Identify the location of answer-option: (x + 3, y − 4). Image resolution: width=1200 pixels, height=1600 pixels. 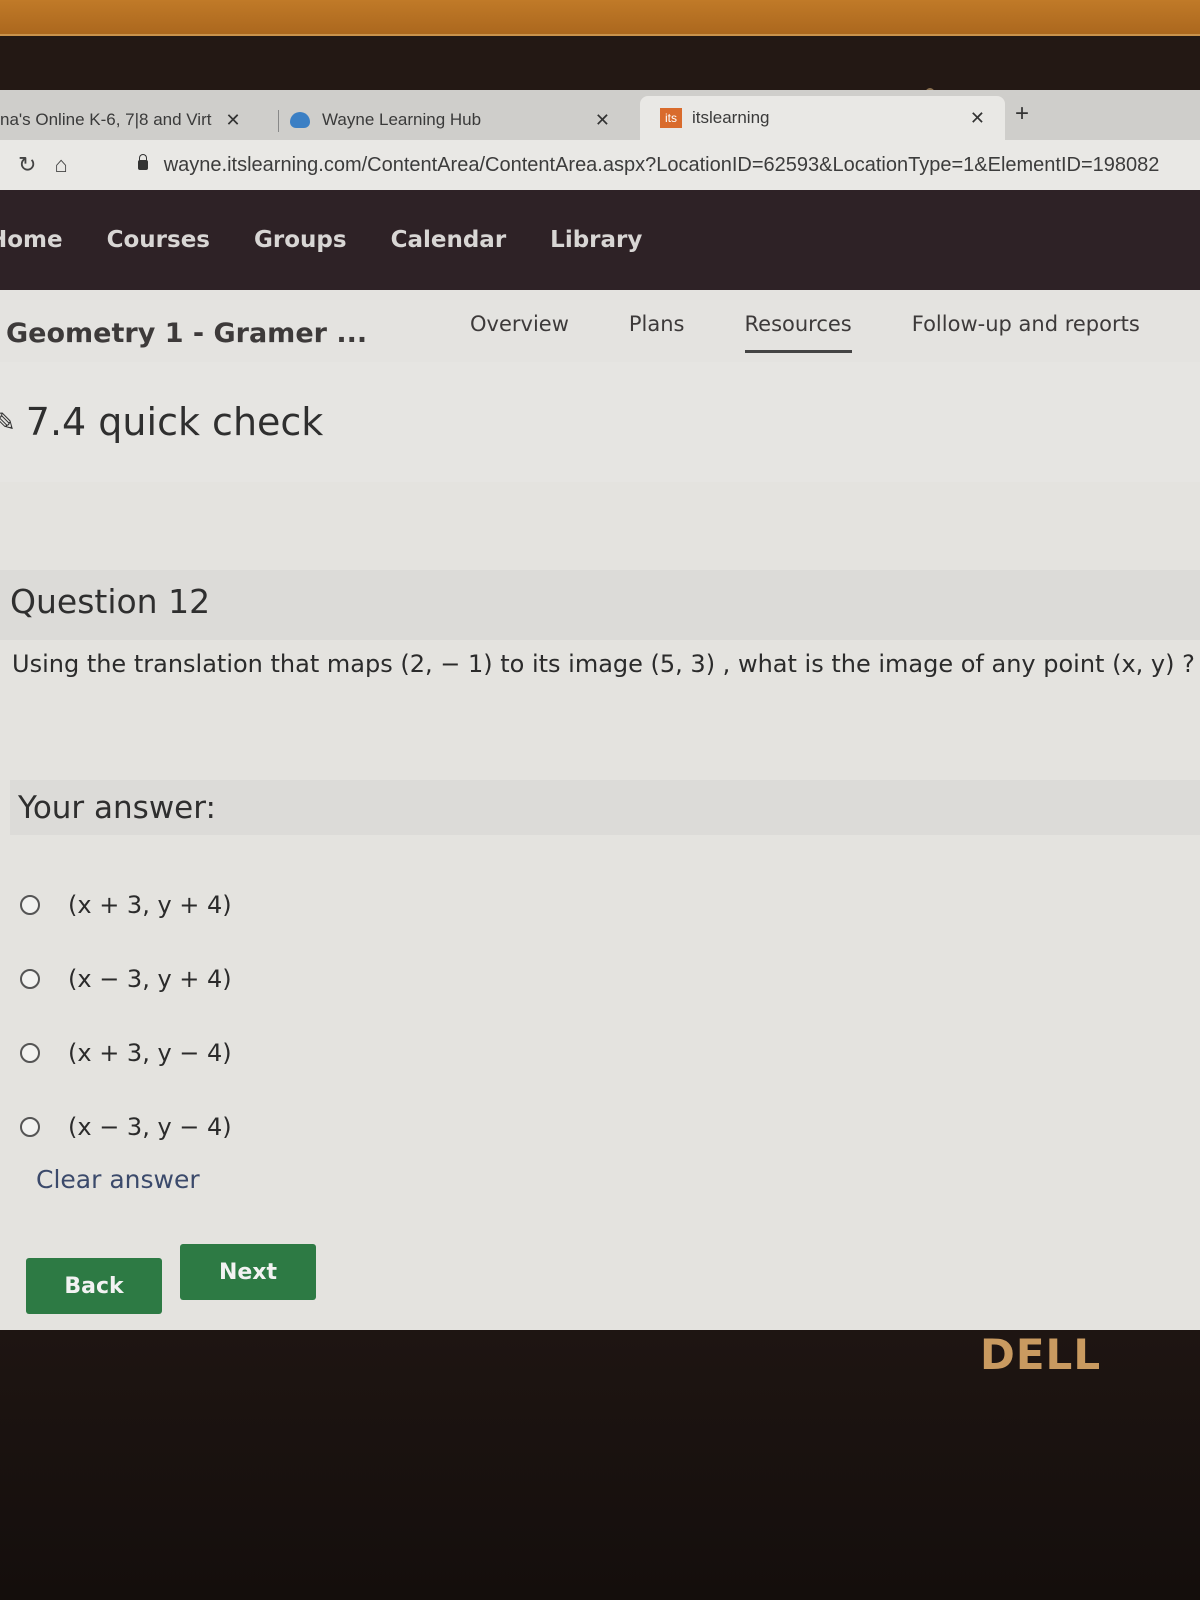
(126, 1053).